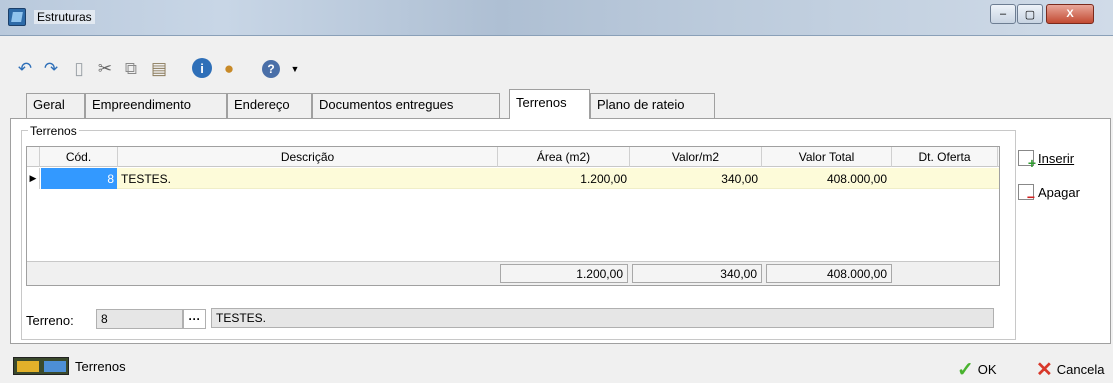 The height and width of the screenshot is (383, 1113). Describe the element at coordinates (55, 105) in the screenshot. I see `tab-geral: Geral` at that location.